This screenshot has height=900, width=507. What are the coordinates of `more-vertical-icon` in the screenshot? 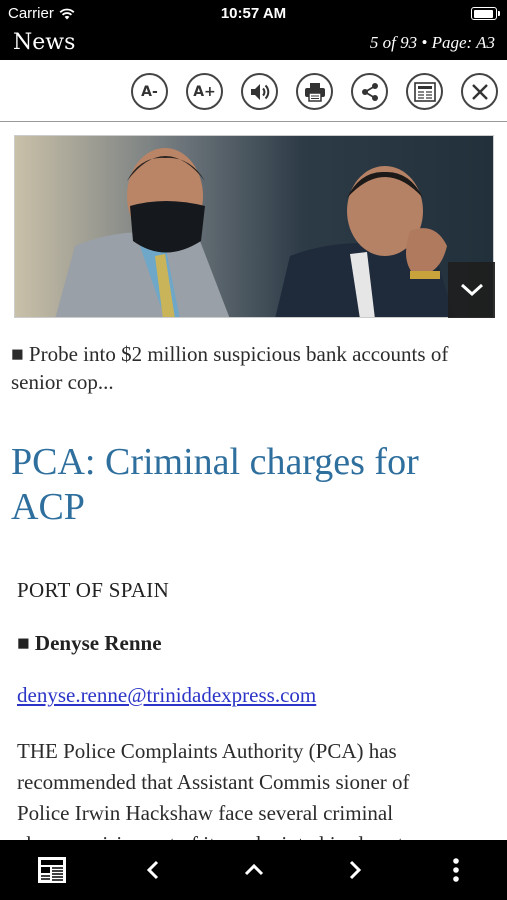 It's located at (456, 870).